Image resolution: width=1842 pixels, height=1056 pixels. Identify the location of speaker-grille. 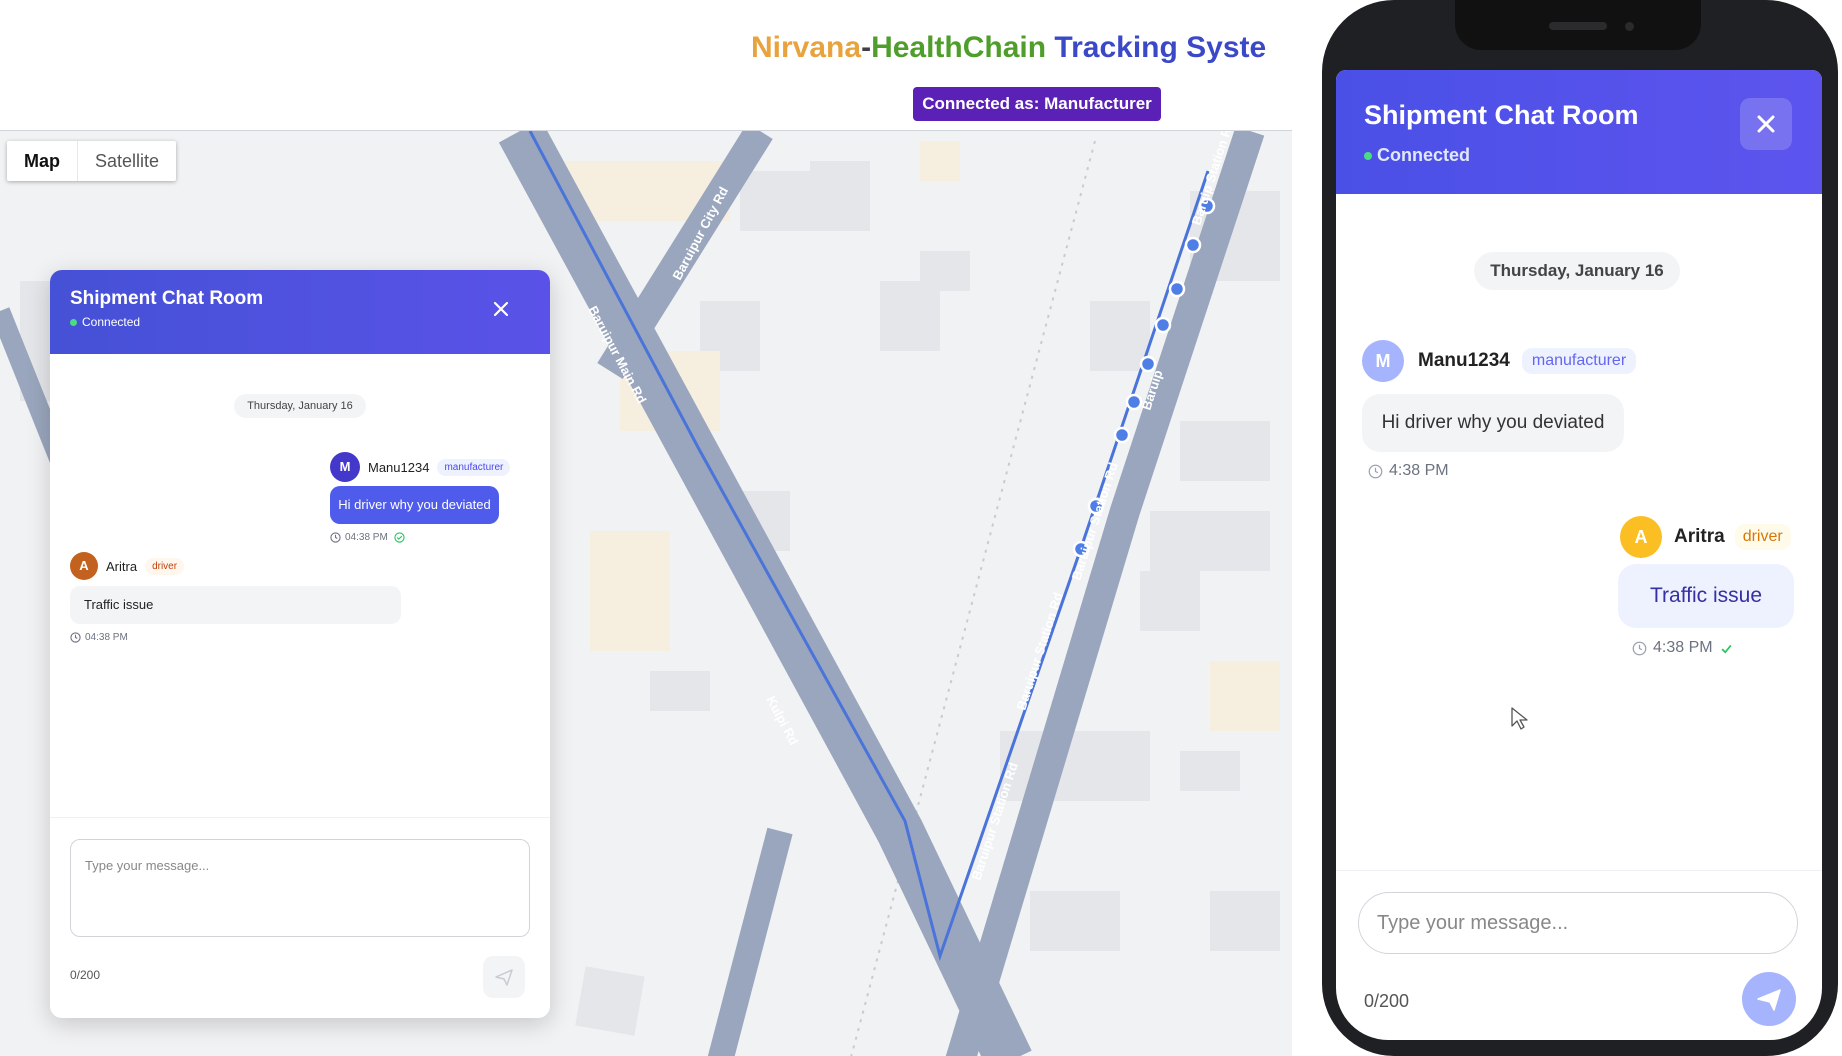
(1578, 26).